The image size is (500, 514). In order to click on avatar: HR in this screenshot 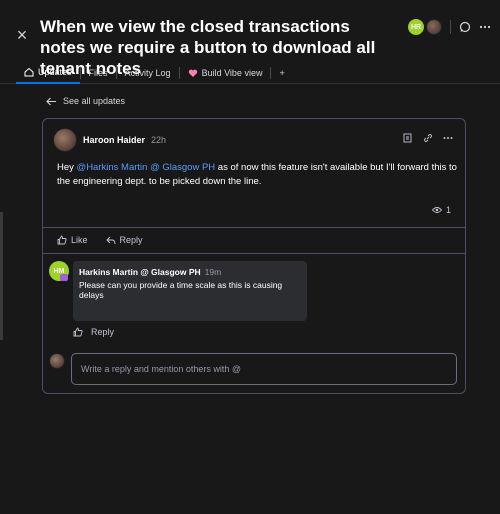, I will do `click(416, 27)`.